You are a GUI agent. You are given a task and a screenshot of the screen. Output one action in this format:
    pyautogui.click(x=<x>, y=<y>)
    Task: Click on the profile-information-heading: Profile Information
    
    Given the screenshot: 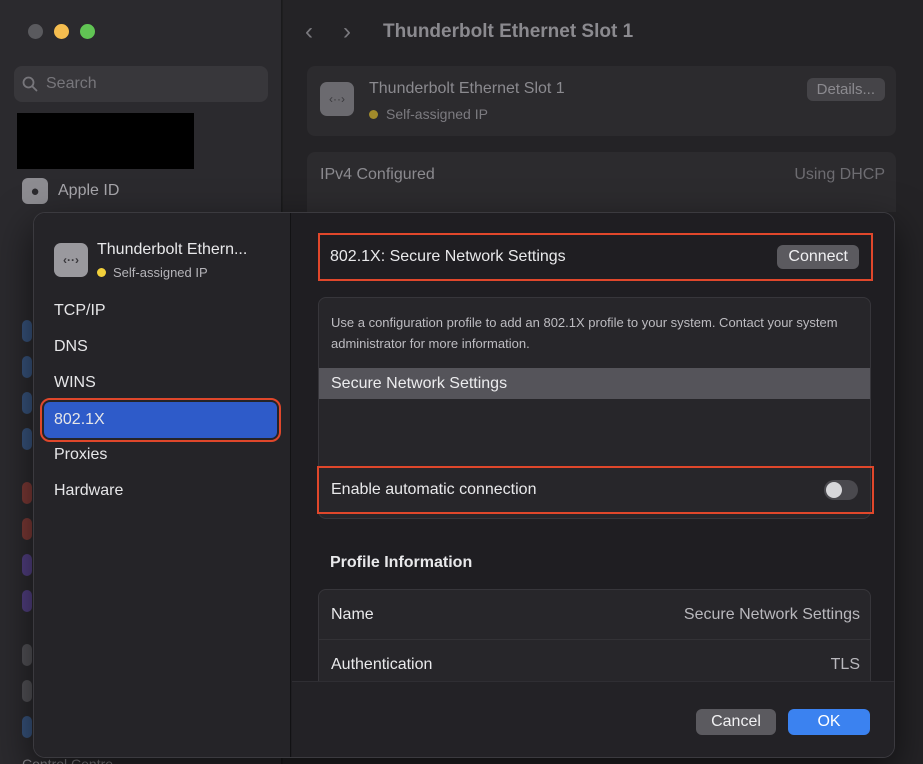 What is the action you would take?
    pyautogui.click(x=401, y=562)
    